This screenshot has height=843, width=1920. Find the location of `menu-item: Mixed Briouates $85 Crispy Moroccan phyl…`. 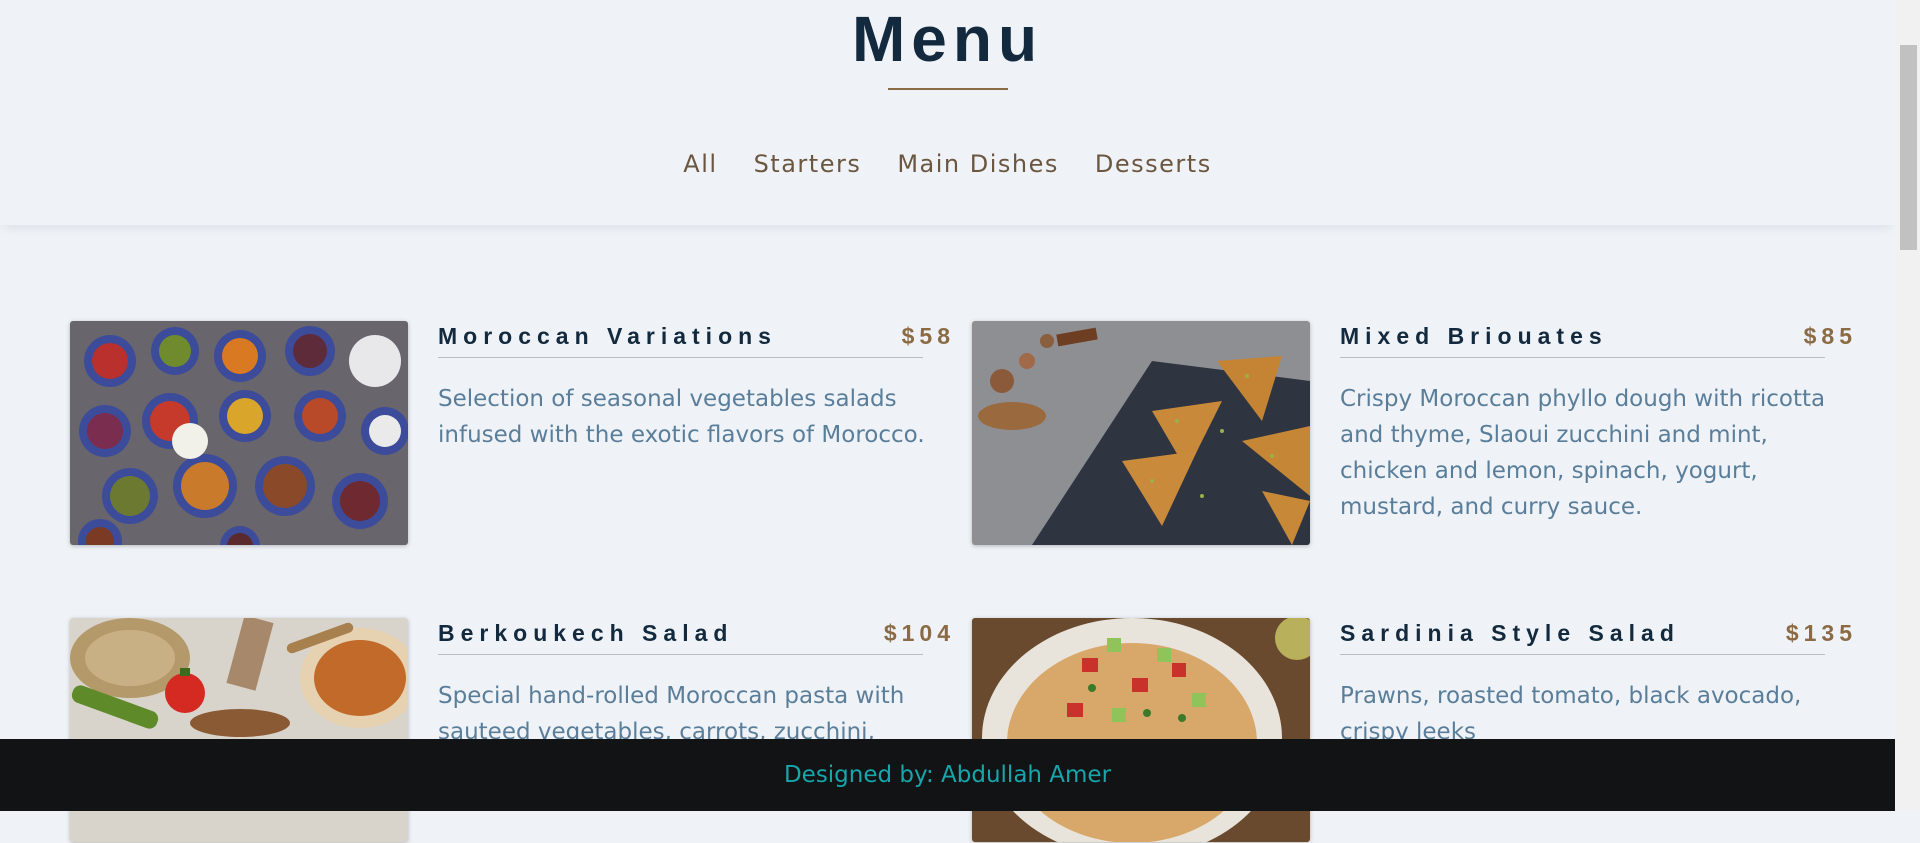

menu-item: Mixed Briouates $85 Crispy Moroccan phyl… is located at coordinates (1414, 433).